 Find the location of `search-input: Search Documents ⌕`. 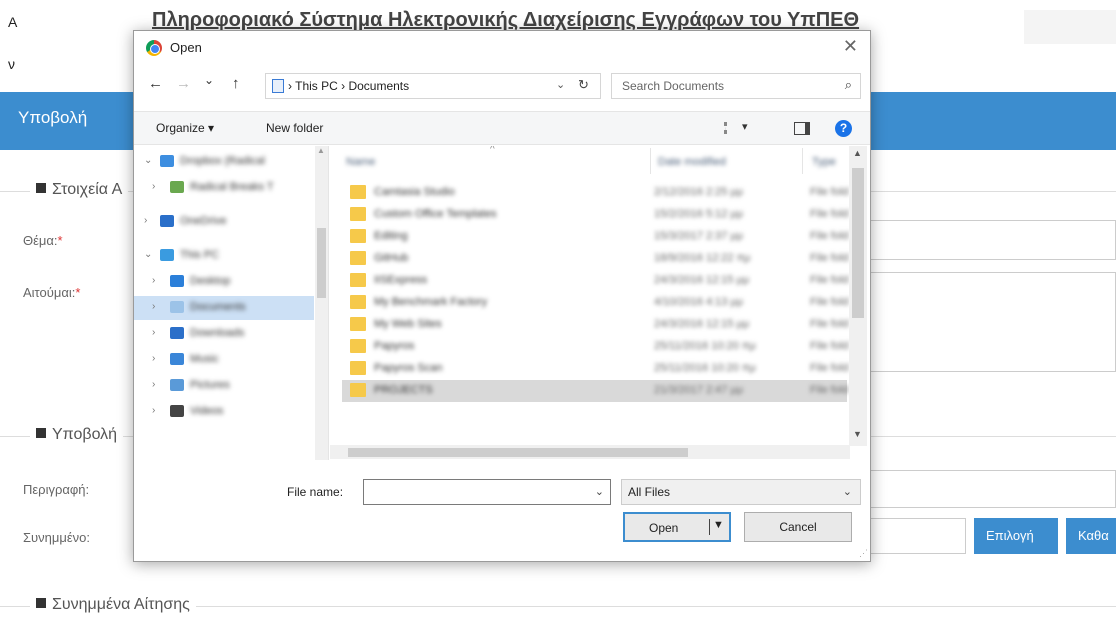

search-input: Search Documents ⌕ is located at coordinates (736, 86).